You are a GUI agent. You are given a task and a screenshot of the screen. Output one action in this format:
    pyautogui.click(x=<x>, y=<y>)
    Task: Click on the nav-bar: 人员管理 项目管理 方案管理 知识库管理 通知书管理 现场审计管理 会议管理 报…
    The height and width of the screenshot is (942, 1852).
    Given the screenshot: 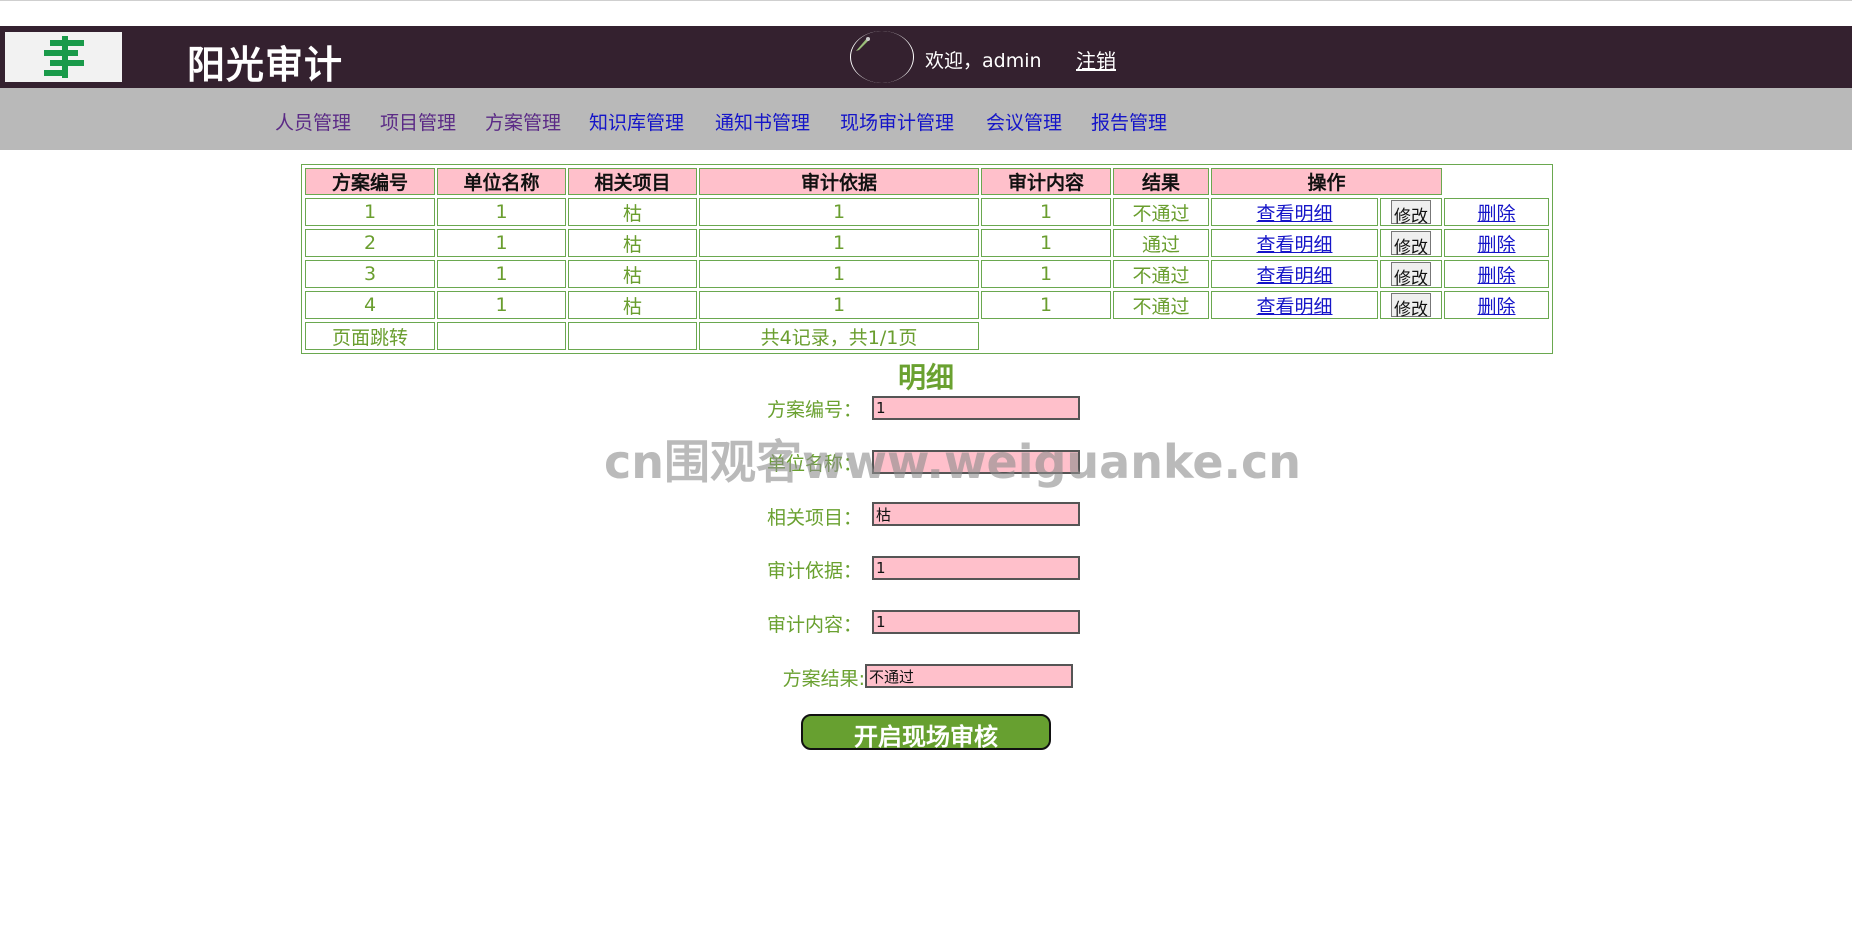 What is the action you would take?
    pyautogui.click(x=926, y=119)
    